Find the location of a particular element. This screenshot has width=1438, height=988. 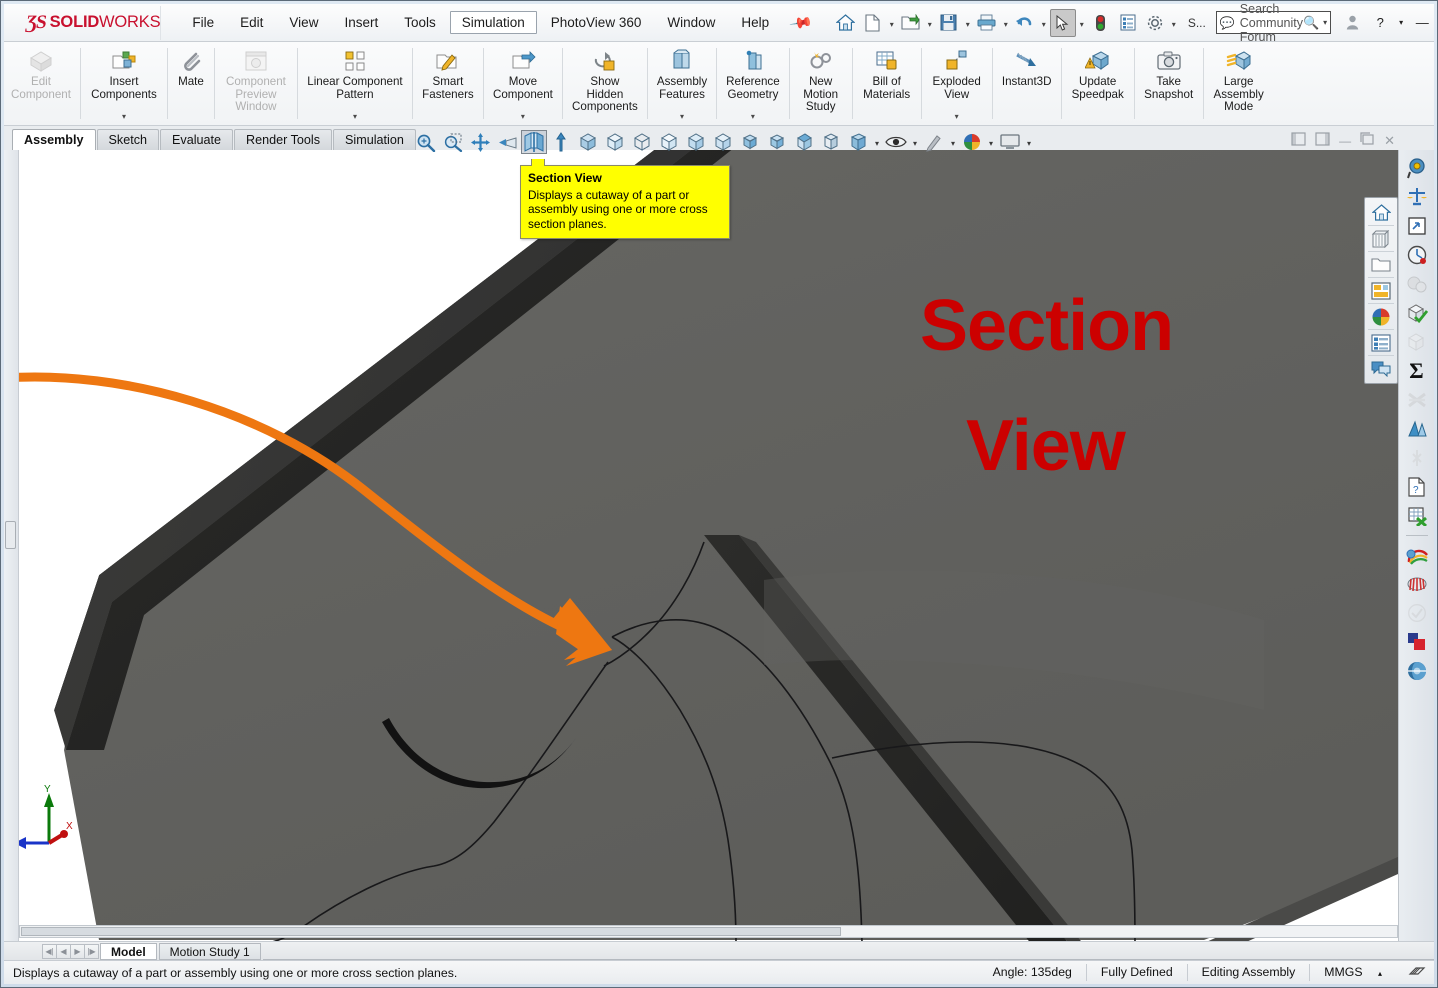

search-icon: 🔍 is located at coordinates (1311, 23).